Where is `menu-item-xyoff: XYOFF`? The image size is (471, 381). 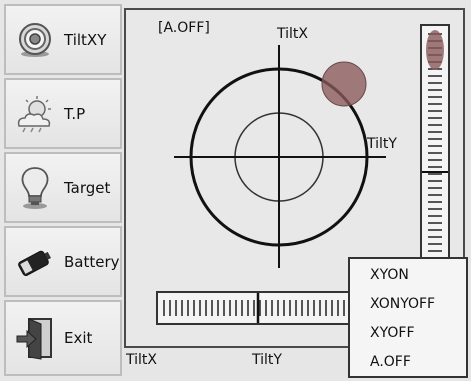 menu-item-xyoff: XYOFF is located at coordinates (392, 333).